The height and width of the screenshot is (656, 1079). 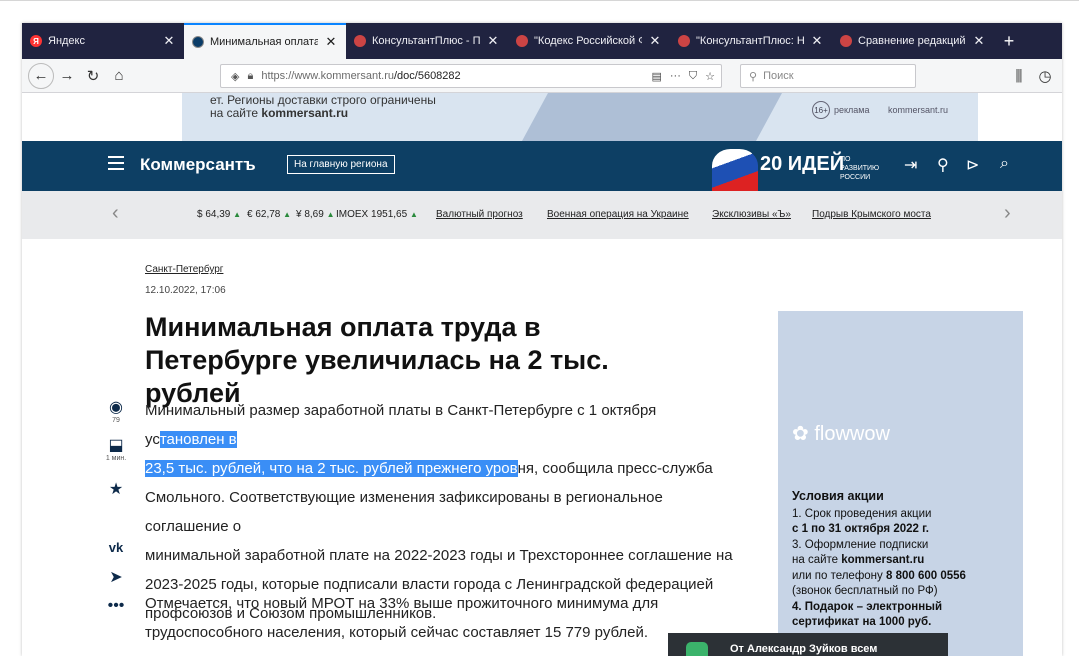 What do you see at coordinates (327, 76) in the screenshot?
I see `url-host: https://www.kommersant.ru` at bounding box center [327, 76].